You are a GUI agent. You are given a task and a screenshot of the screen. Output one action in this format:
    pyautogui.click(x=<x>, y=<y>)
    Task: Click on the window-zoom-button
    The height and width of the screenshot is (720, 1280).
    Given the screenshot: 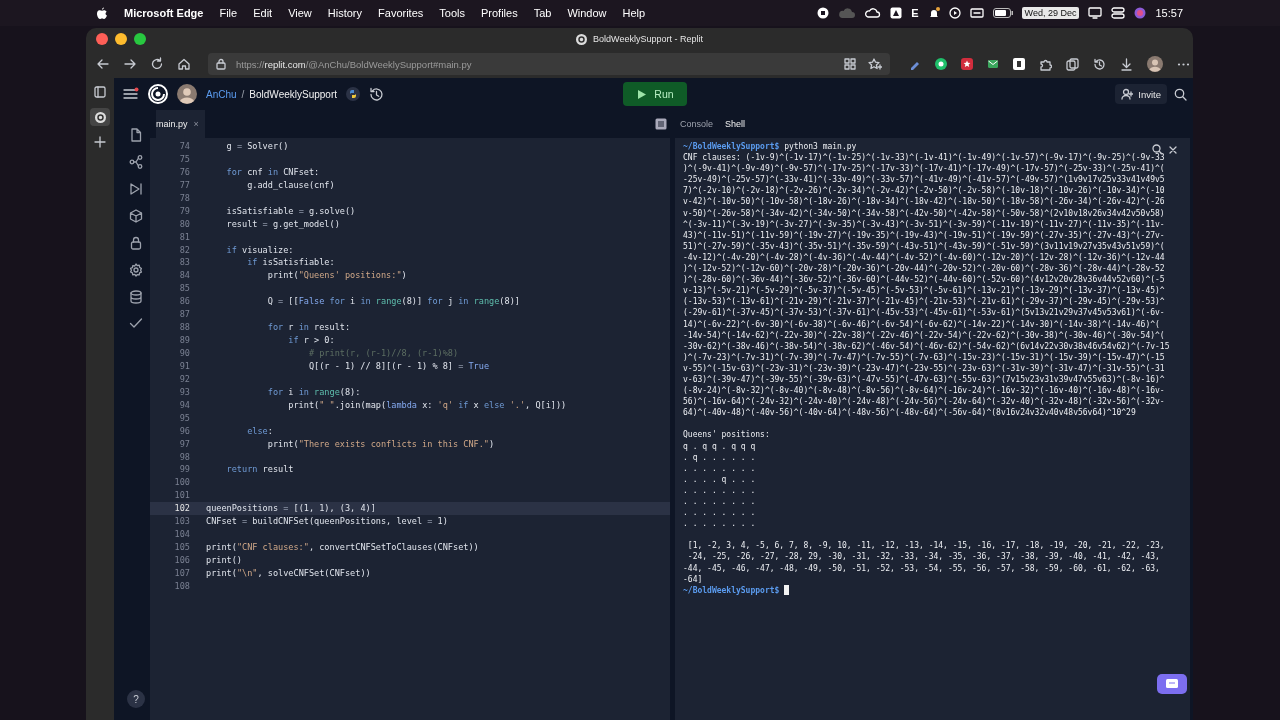 What is the action you would take?
    pyautogui.click(x=140, y=39)
    